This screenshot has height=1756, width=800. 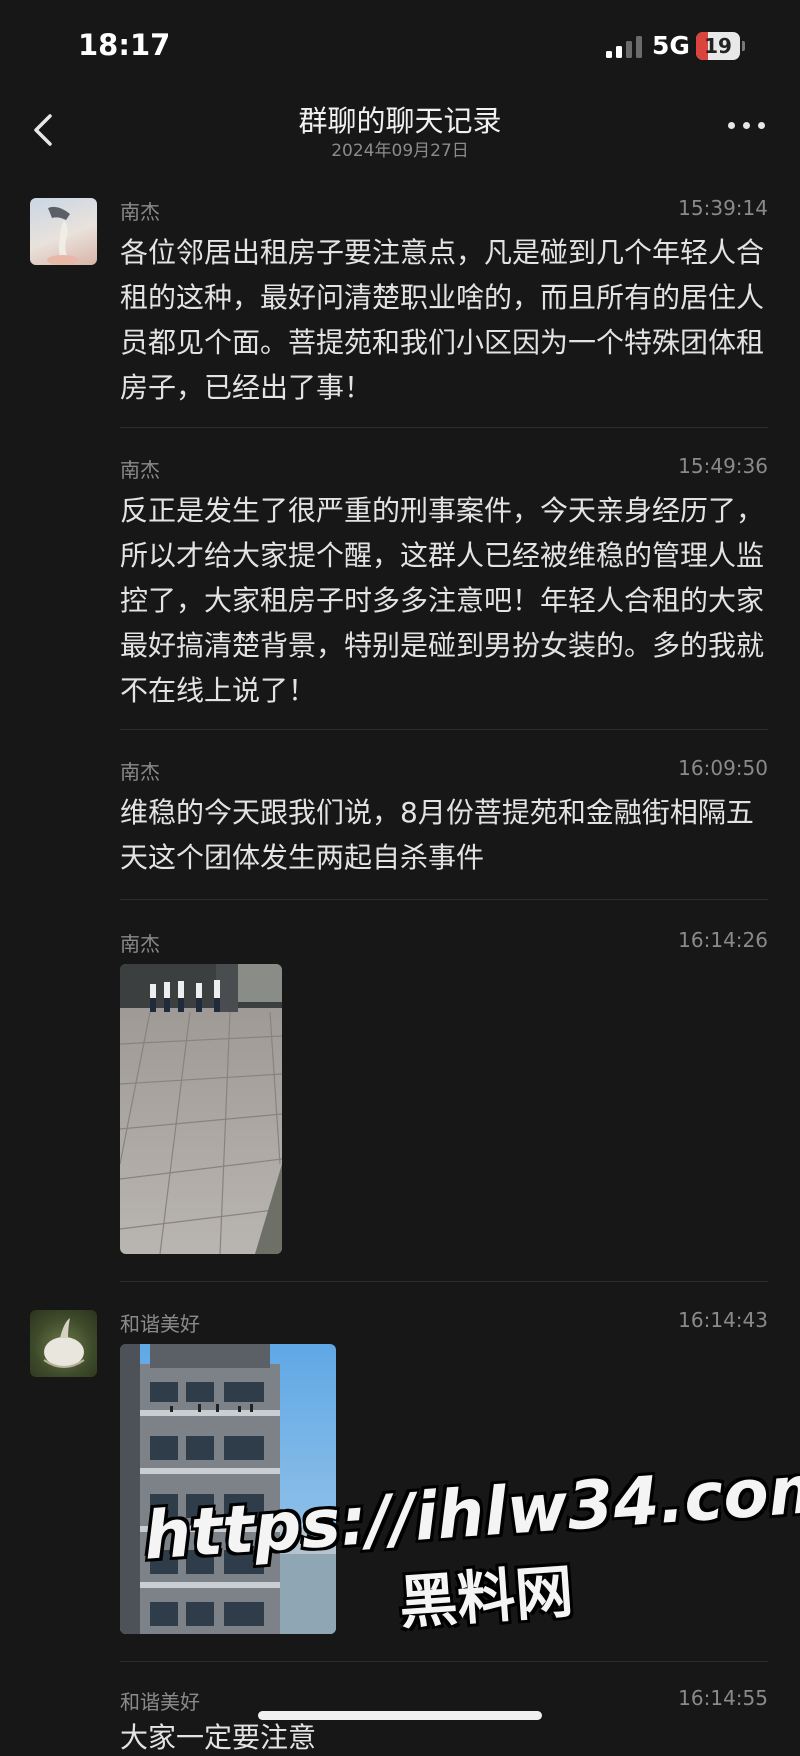 I want to click on street-plaza-photo, so click(x=201, y=1109).